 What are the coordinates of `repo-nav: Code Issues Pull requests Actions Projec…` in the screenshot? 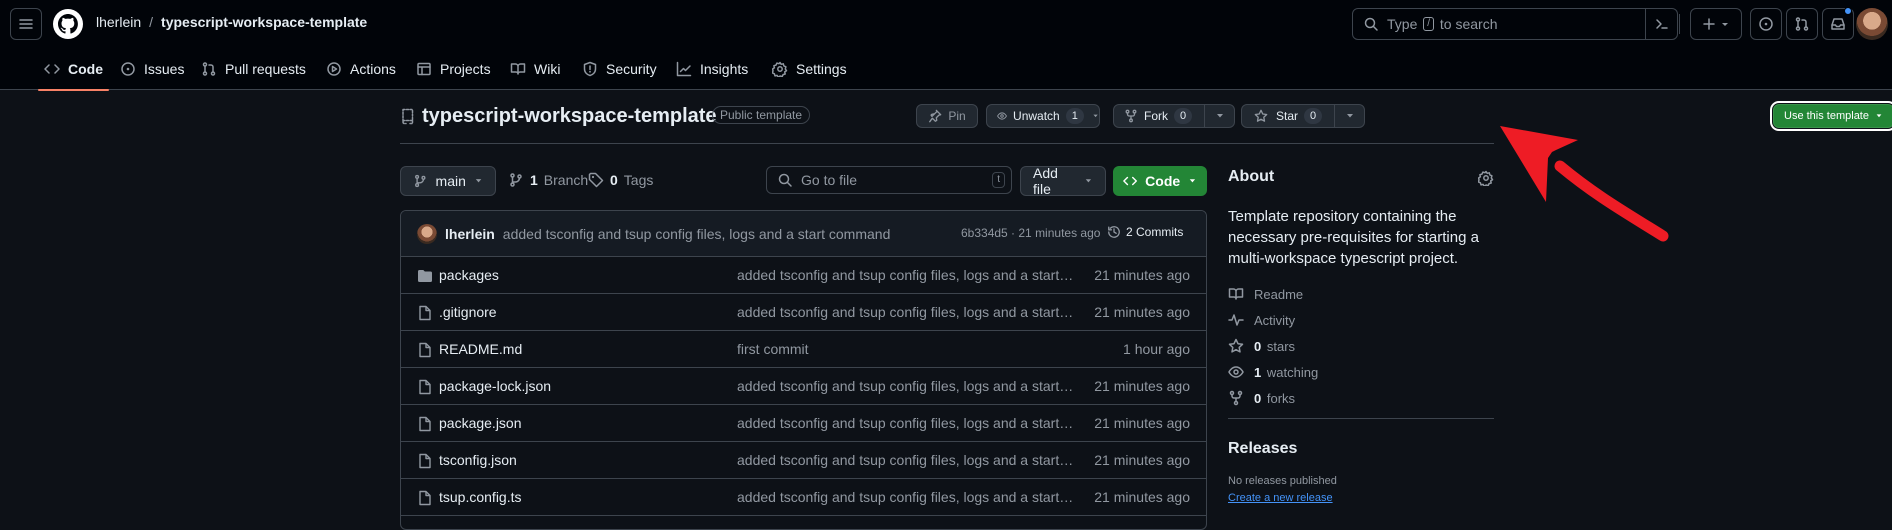 It's located at (946, 69).